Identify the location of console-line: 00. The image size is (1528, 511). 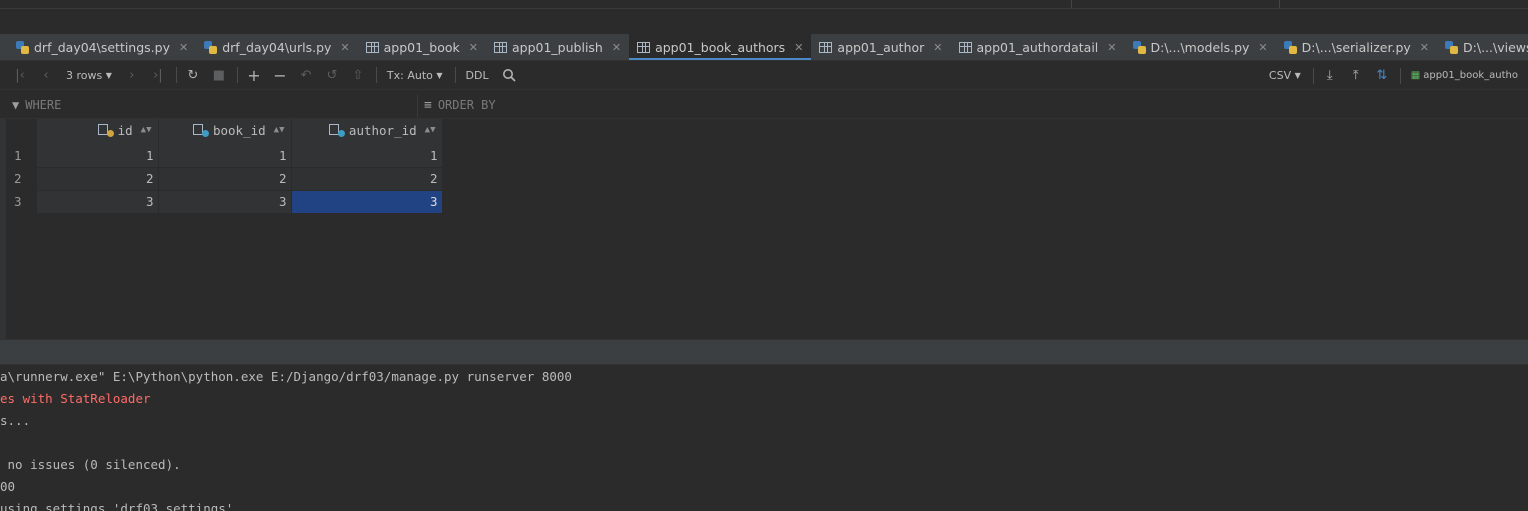
(8, 486).